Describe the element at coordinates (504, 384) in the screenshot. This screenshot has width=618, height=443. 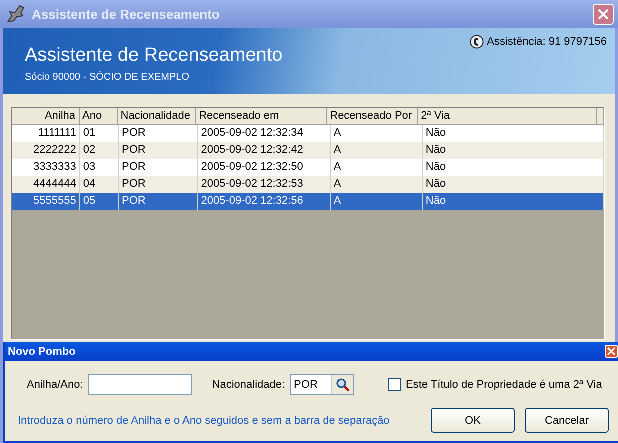
I see `duplicate-label: Este Título de Propriedade é uma 2ª Via` at that location.